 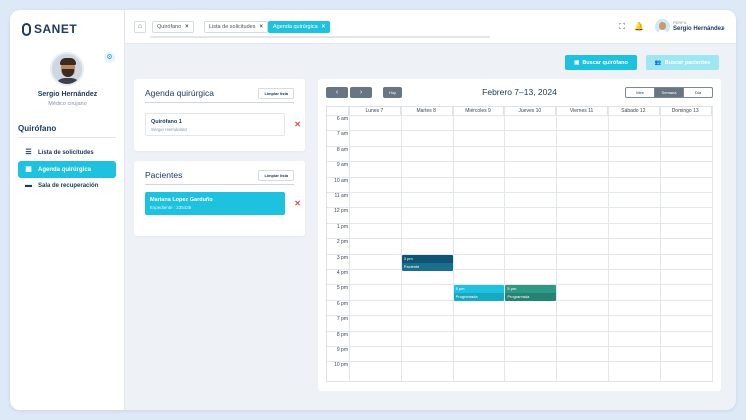 I want to click on calendar-event: 3 pm Paciente, so click(x=427, y=262).